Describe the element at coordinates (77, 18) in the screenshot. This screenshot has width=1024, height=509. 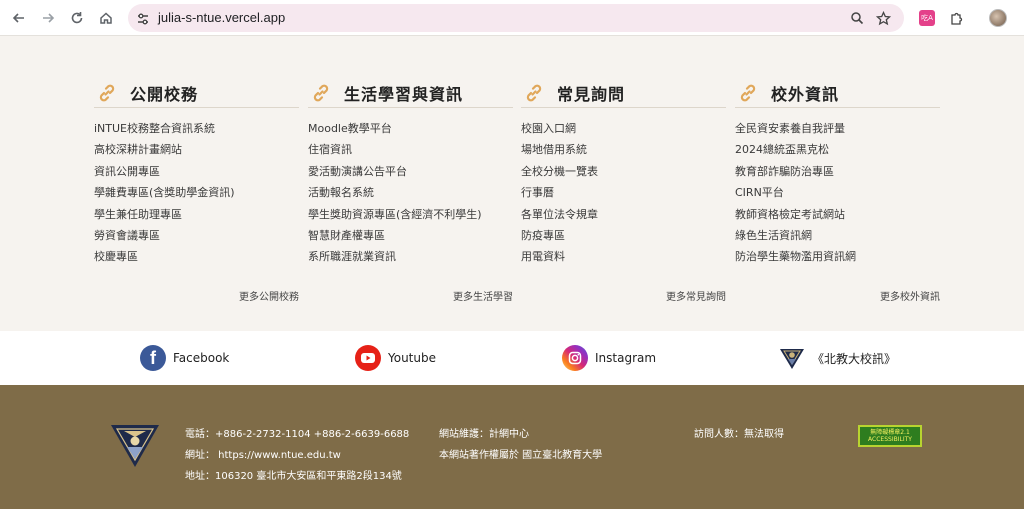
I see `reload-icon` at that location.